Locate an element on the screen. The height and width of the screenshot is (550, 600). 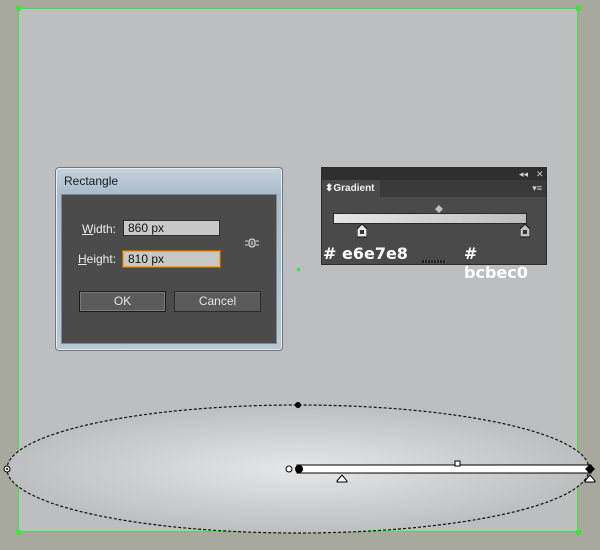
gradient-midpoint-diamond-icon is located at coordinates (439, 209).